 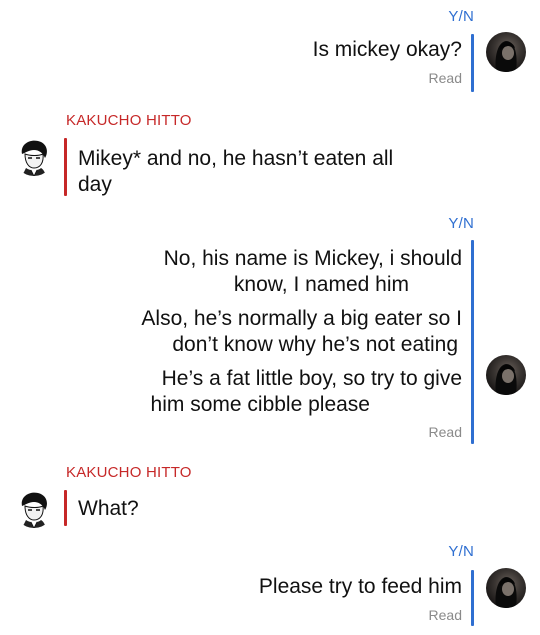 I want to click on message-text: know, I named him, so click(x=321, y=284).